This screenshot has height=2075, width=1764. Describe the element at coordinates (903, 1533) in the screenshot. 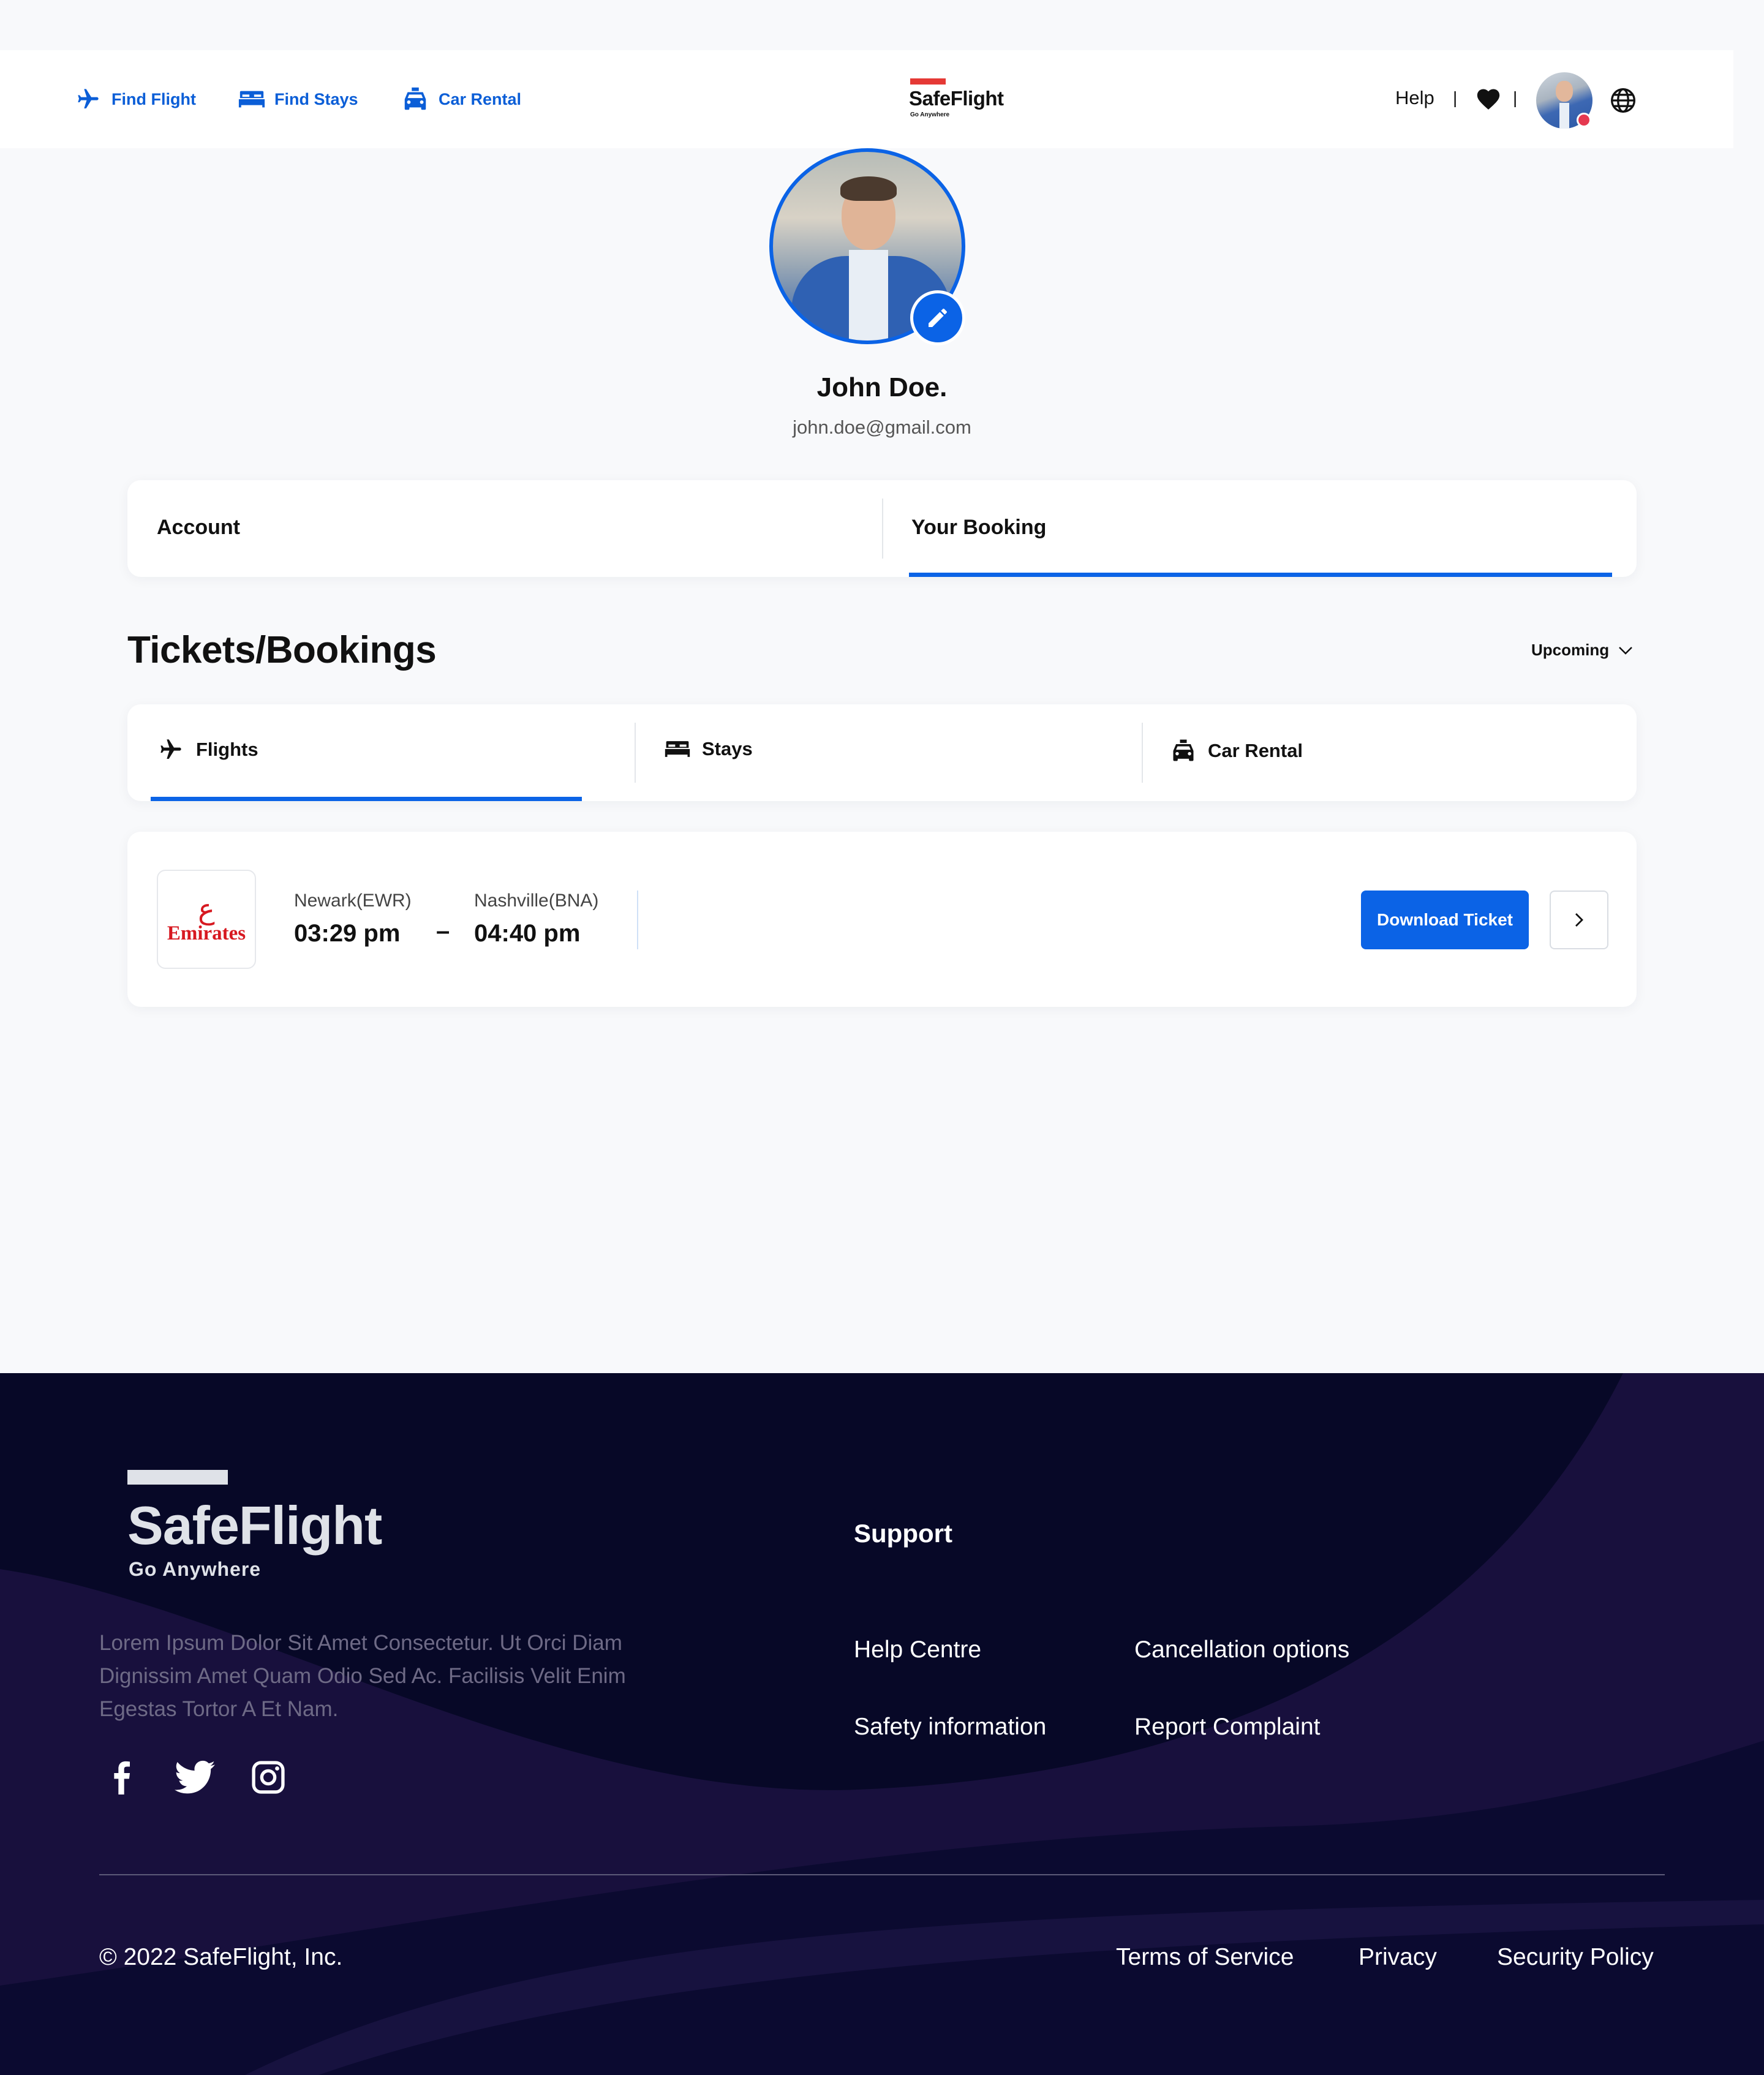

I see `support-heading: Support` at that location.